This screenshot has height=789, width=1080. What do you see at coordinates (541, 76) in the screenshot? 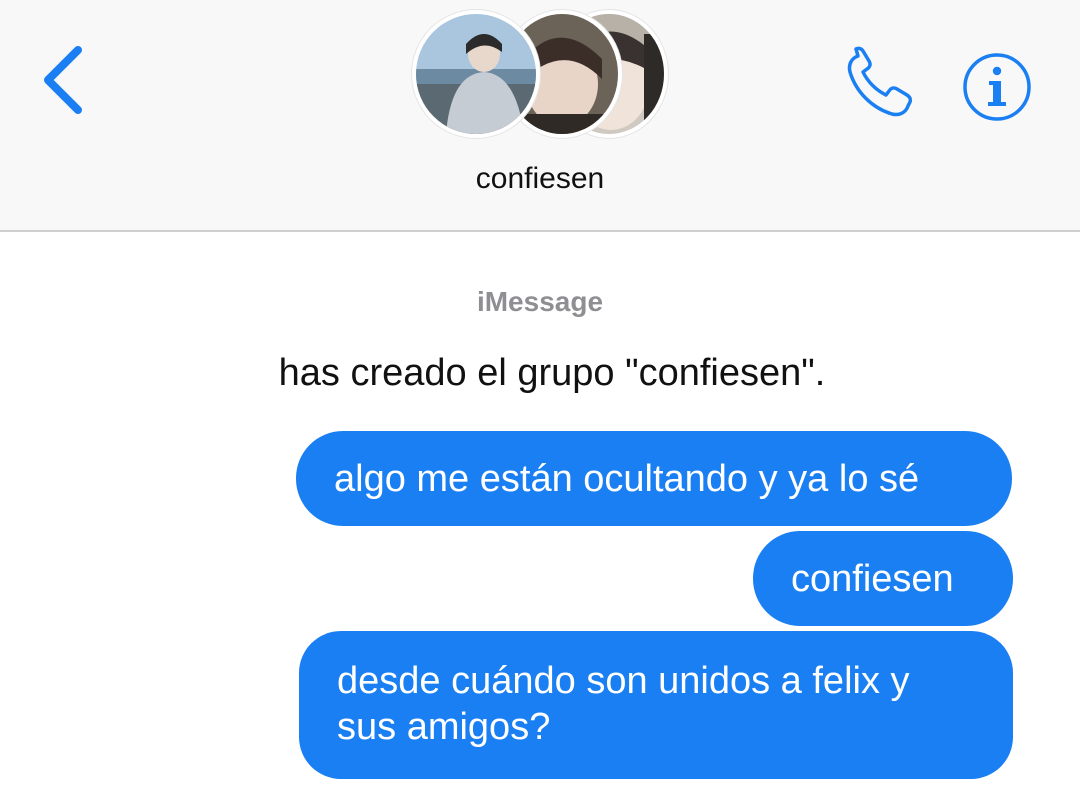
I see `group-avatars` at bounding box center [541, 76].